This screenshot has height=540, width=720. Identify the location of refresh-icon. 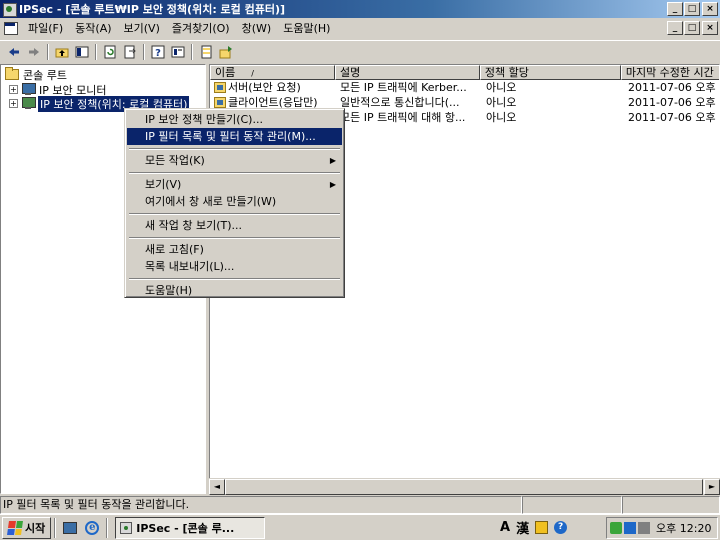
(110, 52).